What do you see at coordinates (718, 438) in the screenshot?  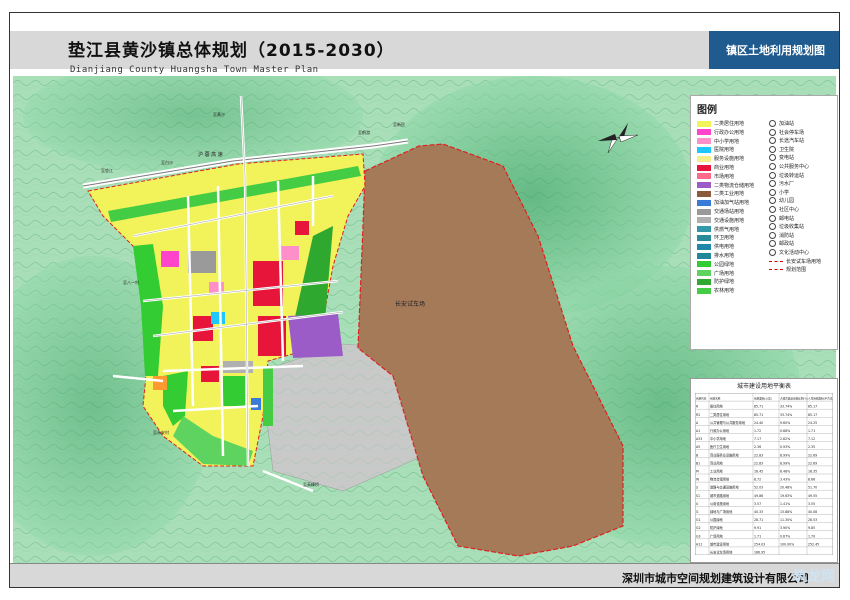 I see `table-cell: 中小学用地` at bounding box center [718, 438].